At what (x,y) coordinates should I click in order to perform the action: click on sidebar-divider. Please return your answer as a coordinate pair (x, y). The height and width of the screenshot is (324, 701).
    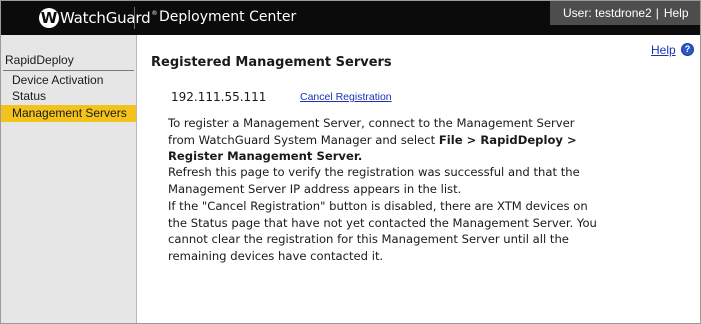
    Looking at the image, I should click on (68, 70).